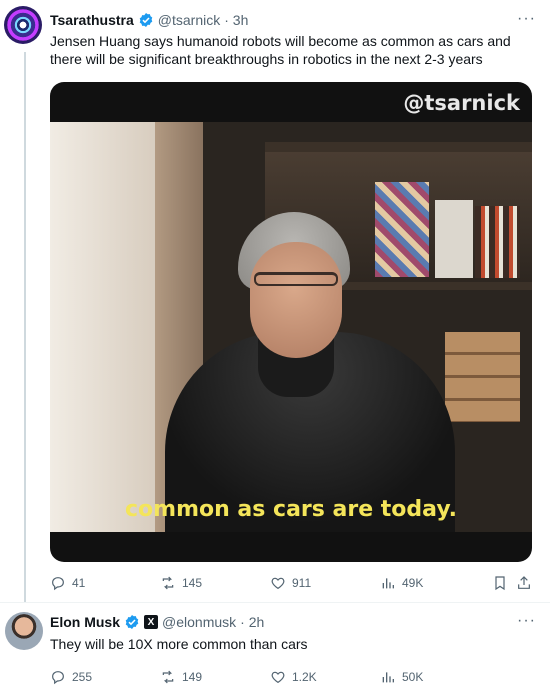 The image size is (550, 697). I want to click on thread-connector-line, so click(25, 327).